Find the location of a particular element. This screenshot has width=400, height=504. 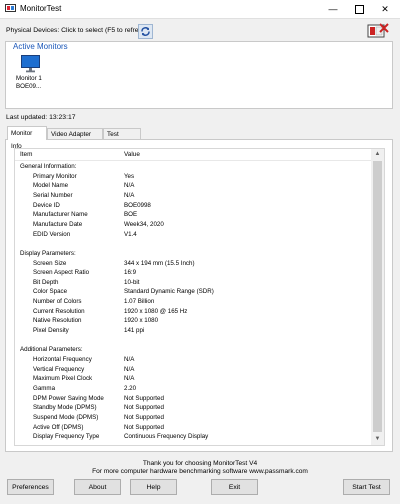

list-row: Horizontal Frequency N/A is located at coordinates (193, 360).